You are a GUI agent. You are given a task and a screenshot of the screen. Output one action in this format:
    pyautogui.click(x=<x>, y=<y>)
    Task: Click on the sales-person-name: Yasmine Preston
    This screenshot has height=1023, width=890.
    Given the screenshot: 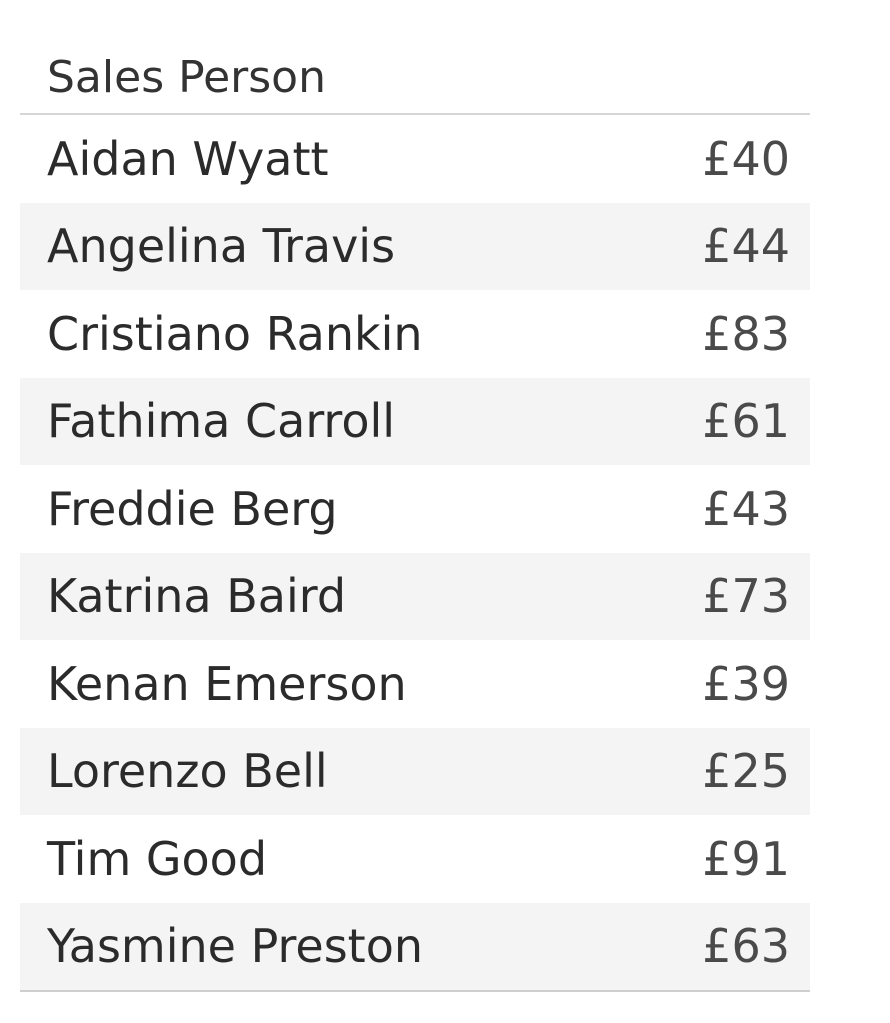 What is the action you would take?
    pyautogui.click(x=235, y=946)
    